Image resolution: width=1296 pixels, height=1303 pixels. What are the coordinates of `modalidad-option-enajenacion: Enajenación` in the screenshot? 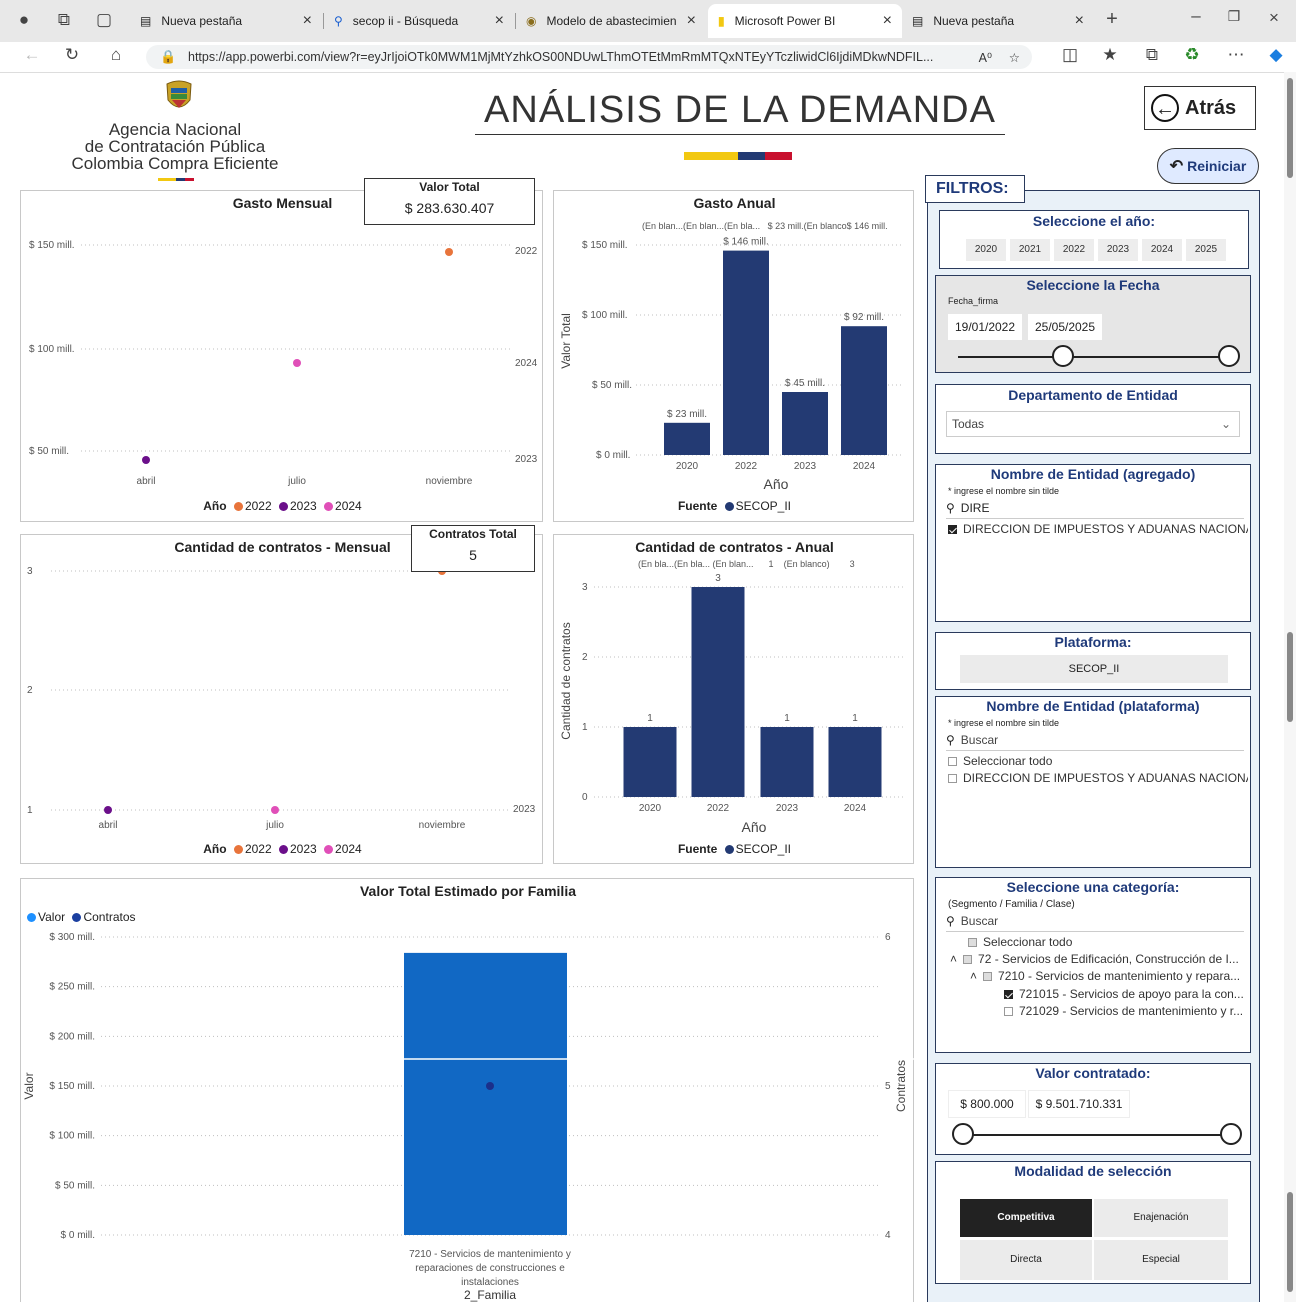 It's located at (1161, 1218).